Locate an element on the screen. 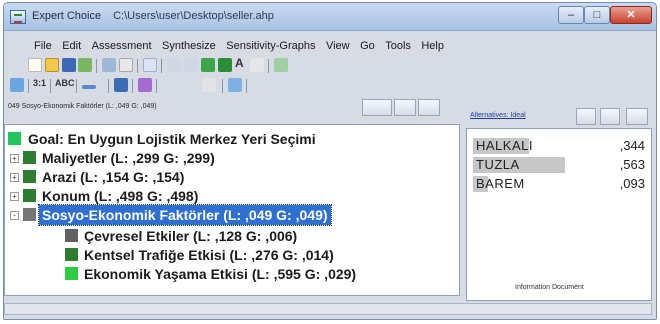  arrow-up-icon is located at coordinates (225, 65).